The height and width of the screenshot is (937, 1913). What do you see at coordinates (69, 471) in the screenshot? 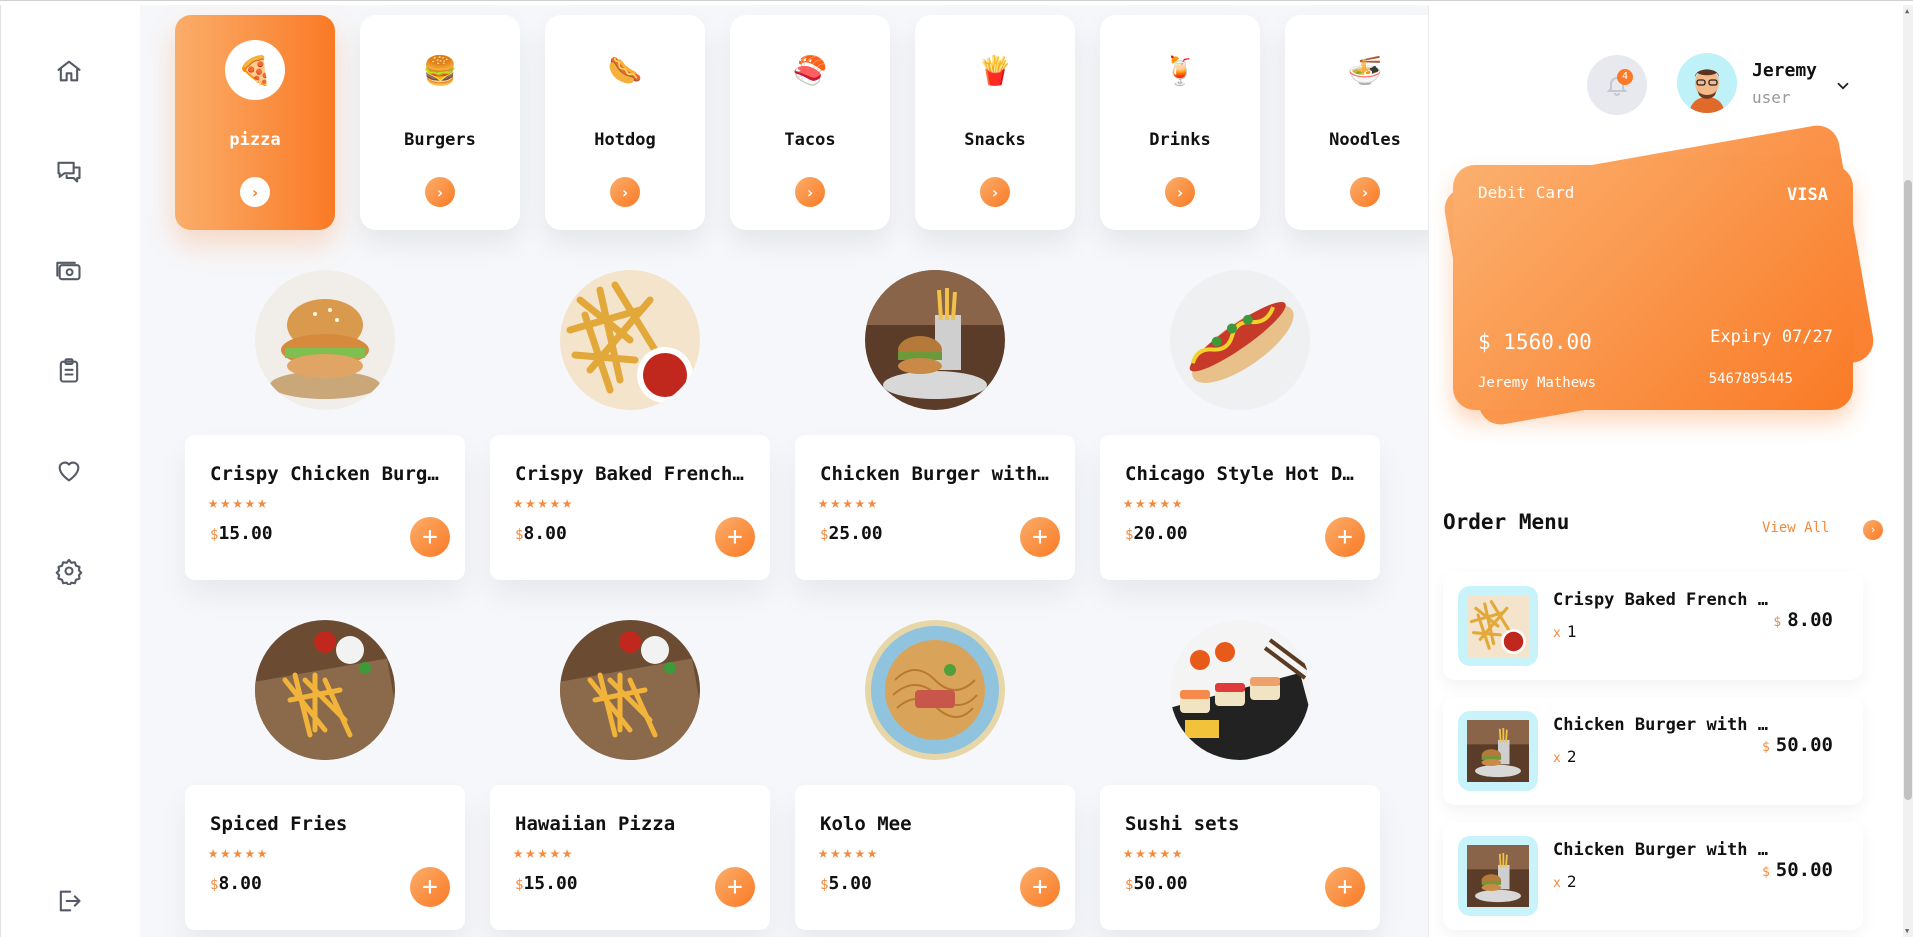
I see `heart-icon` at bounding box center [69, 471].